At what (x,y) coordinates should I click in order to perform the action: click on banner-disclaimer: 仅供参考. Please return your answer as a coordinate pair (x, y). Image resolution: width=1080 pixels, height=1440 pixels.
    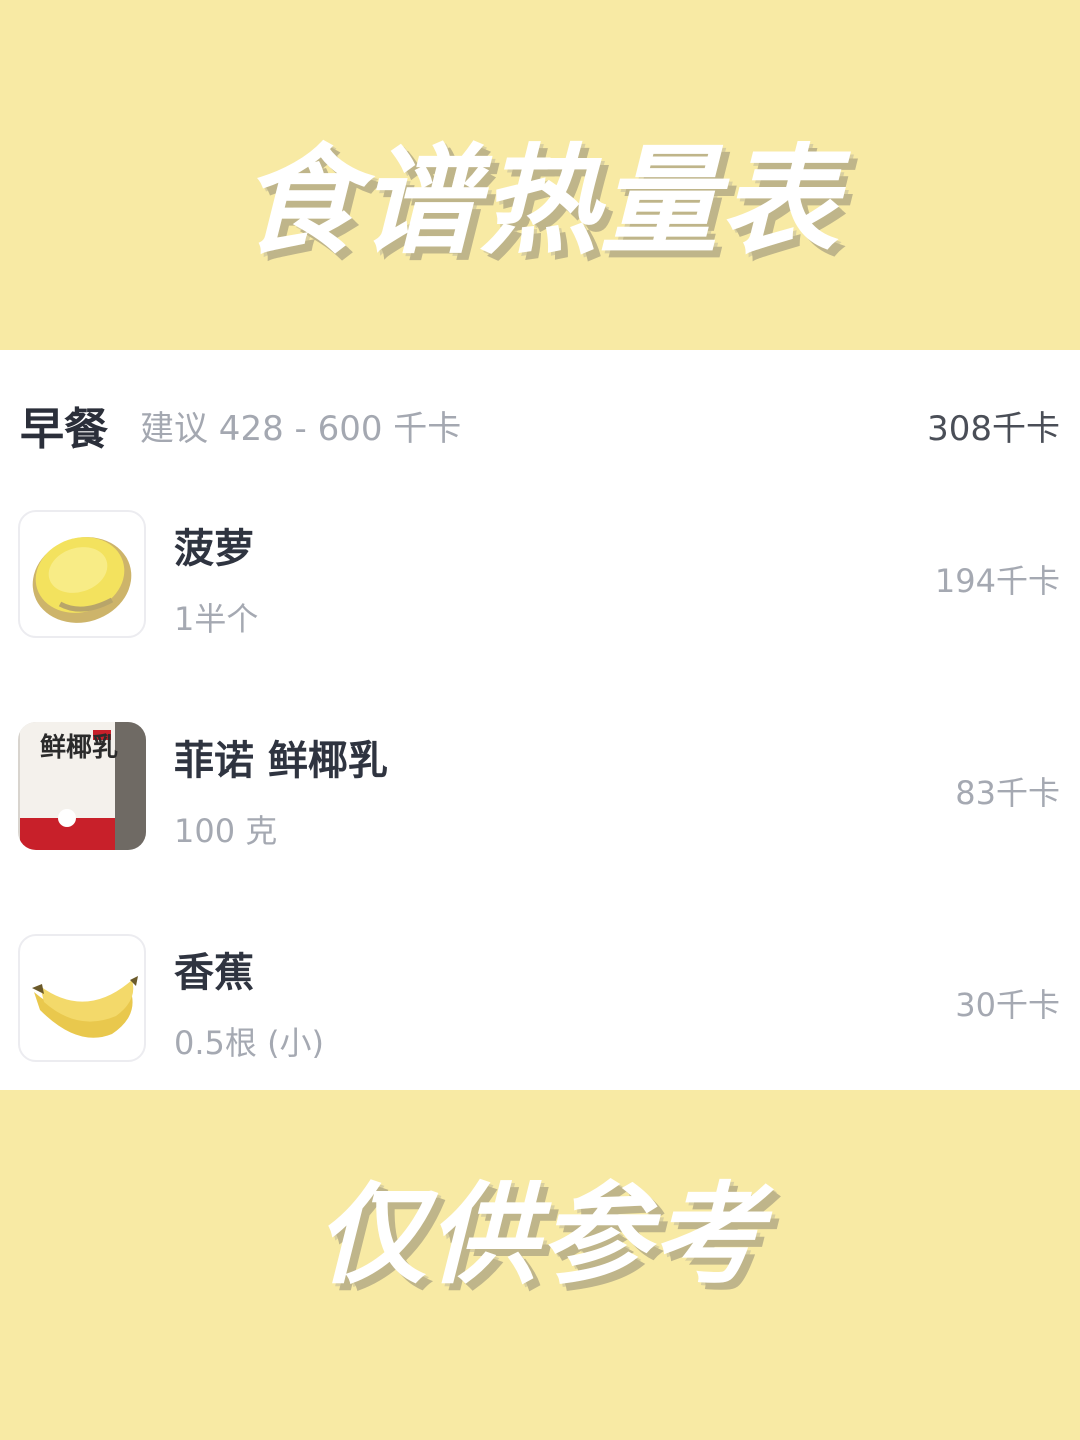
    Looking at the image, I should click on (540, 1235).